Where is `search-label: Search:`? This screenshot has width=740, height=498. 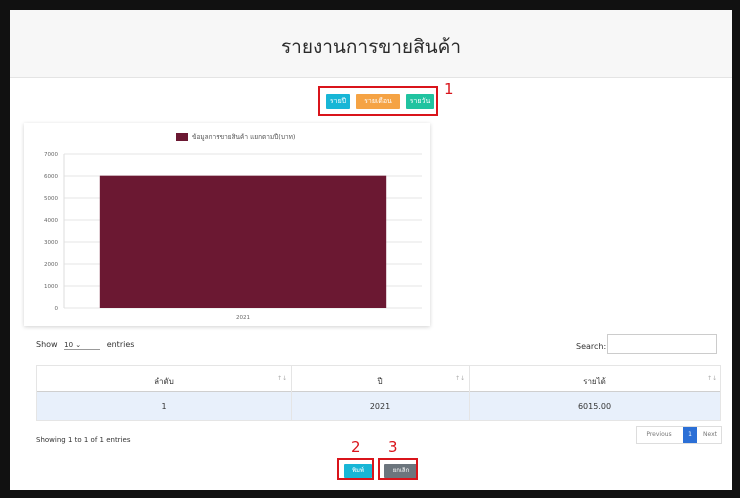
search-label: Search: is located at coordinates (591, 346).